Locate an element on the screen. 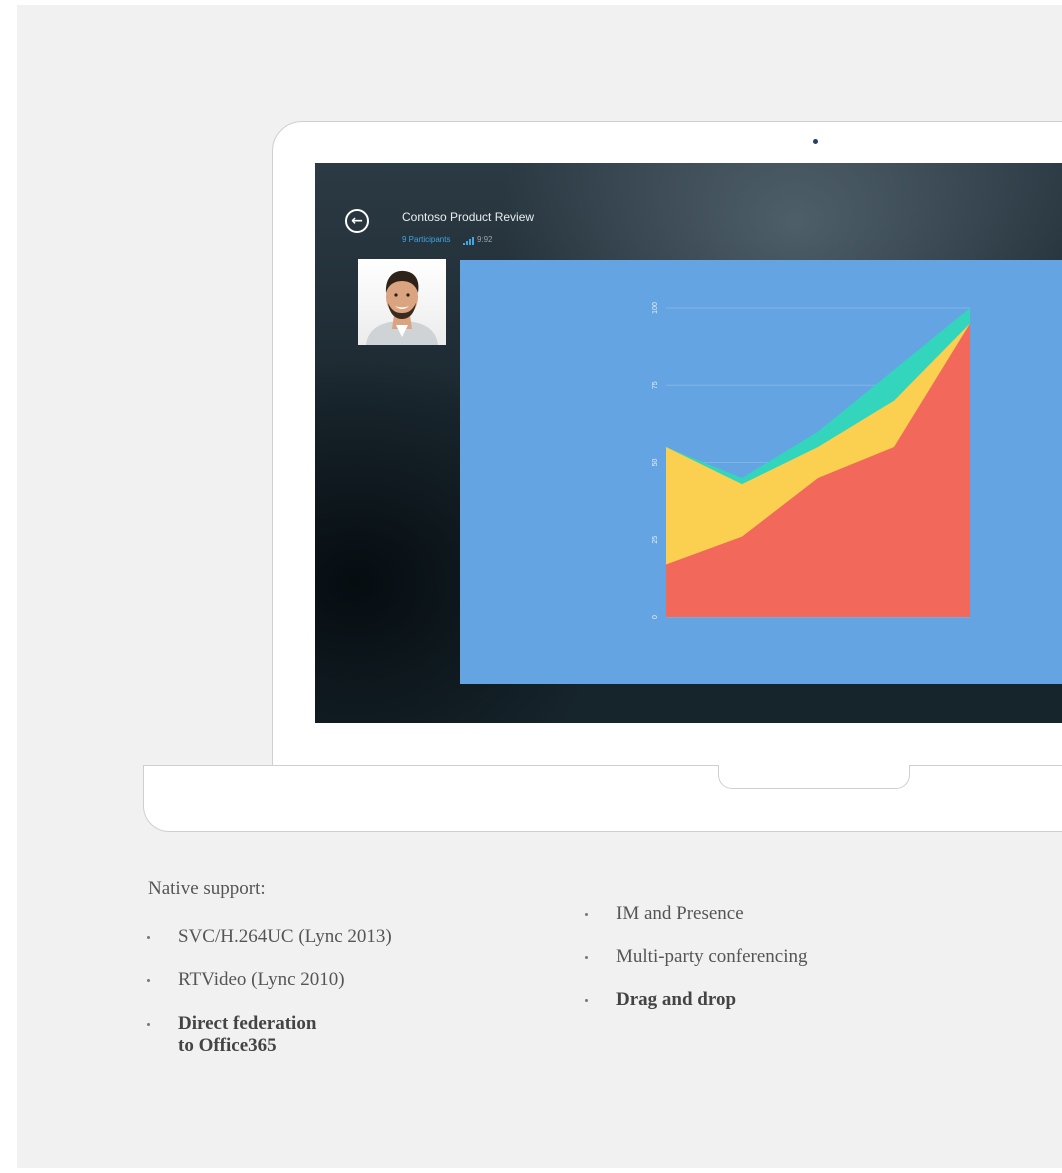 This screenshot has width=1062, height=1173. meeting-title: Contoso Product Review is located at coordinates (468, 217).